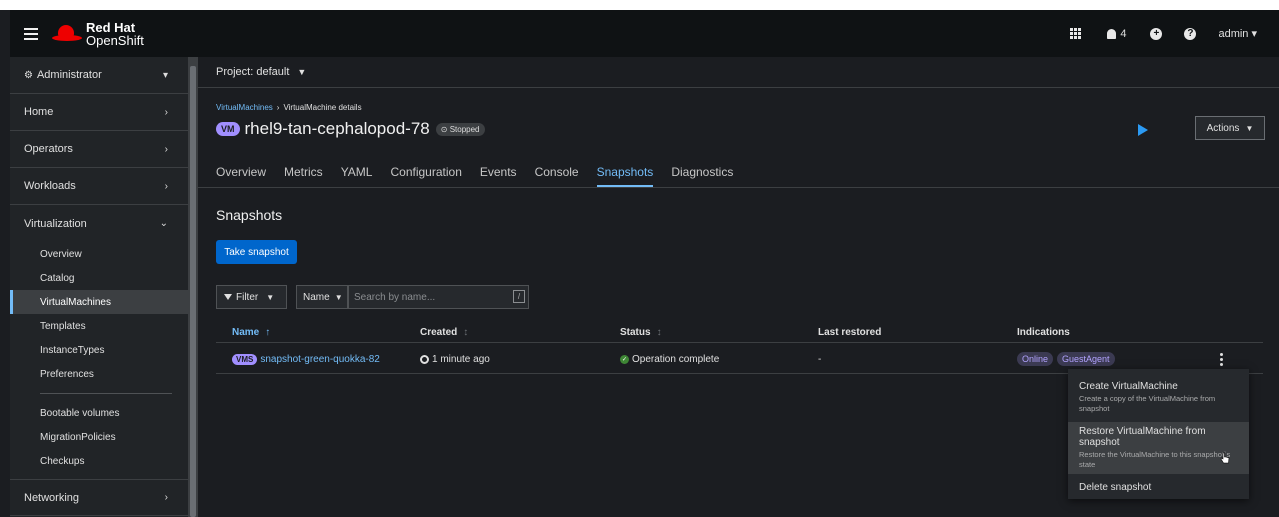 This screenshot has width=1279, height=517. What do you see at coordinates (670, 359) in the screenshot?
I see `table-row-status: ✓ Operation complete` at bounding box center [670, 359].